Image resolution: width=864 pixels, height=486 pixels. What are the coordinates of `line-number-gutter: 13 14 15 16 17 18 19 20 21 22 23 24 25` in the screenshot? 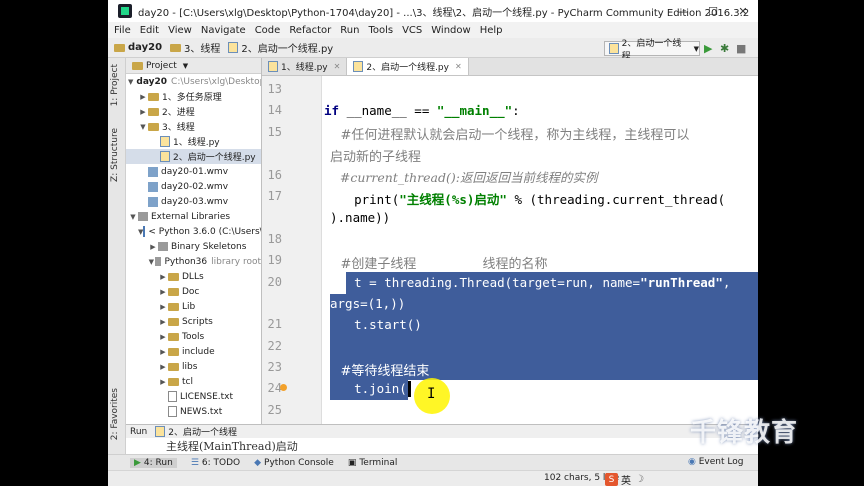 It's located at (292, 250).